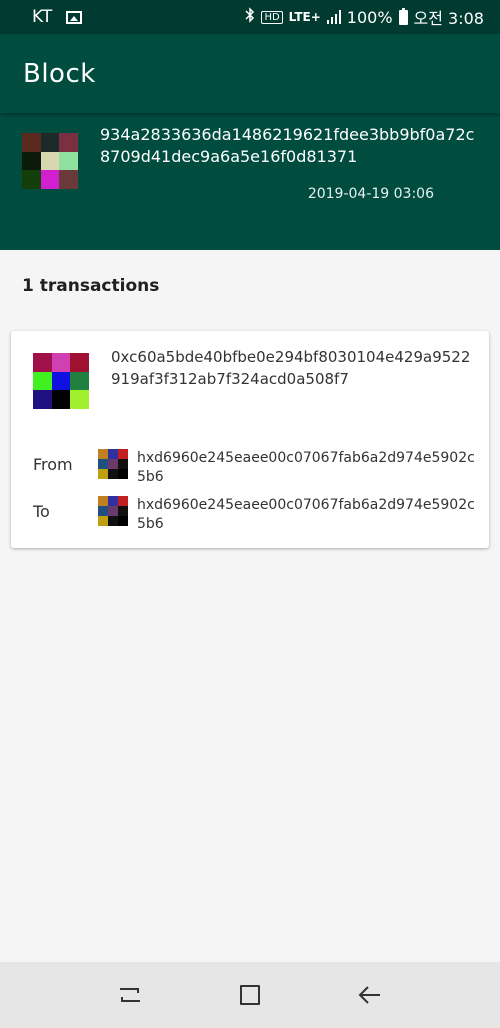 The width and height of the screenshot is (500, 1028). What do you see at coordinates (370, 194) in the screenshot?
I see `block-timestamp: 2019-04-19 03:06` at bounding box center [370, 194].